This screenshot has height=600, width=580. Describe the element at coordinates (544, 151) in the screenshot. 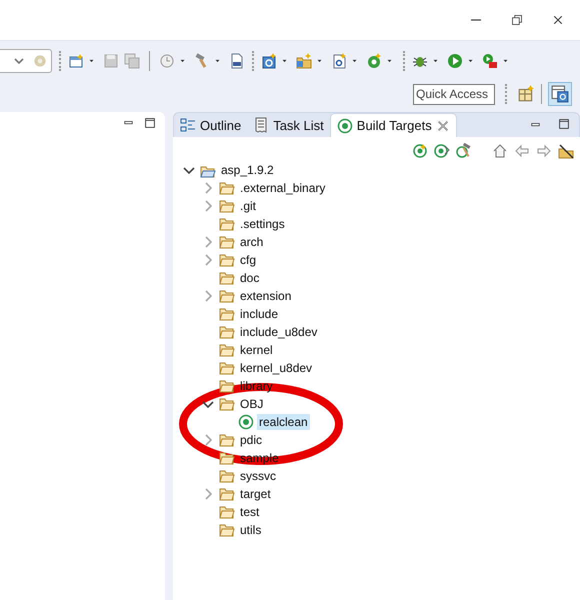

I see `forward-icon` at that location.